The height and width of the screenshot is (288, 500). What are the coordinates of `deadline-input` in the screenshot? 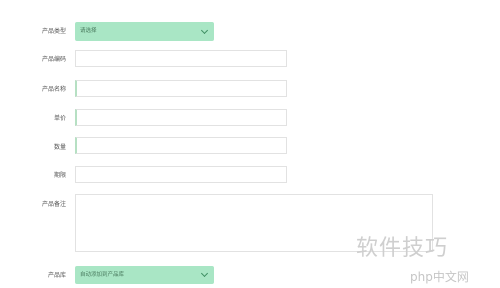 It's located at (181, 174).